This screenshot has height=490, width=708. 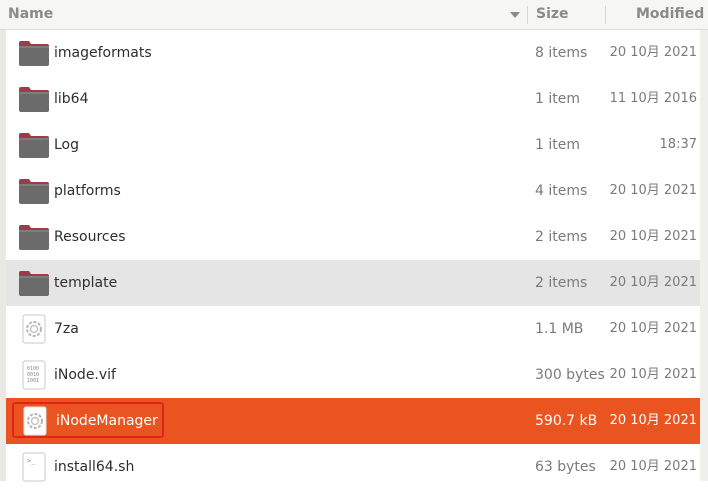 What do you see at coordinates (704, 240) in the screenshot?
I see `window-edge-right` at bounding box center [704, 240].